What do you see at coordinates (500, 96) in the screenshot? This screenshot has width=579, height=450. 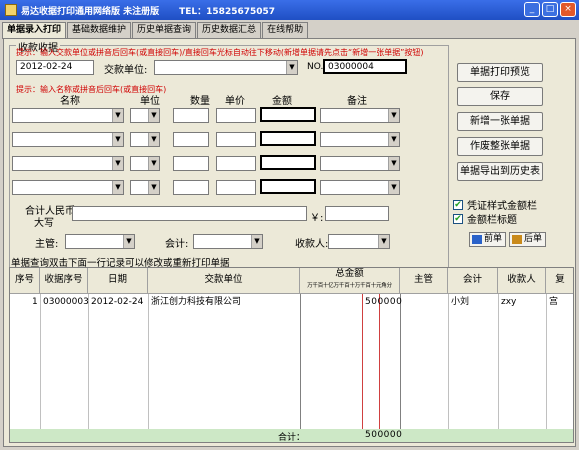 I see `save-button: 保存` at bounding box center [500, 96].